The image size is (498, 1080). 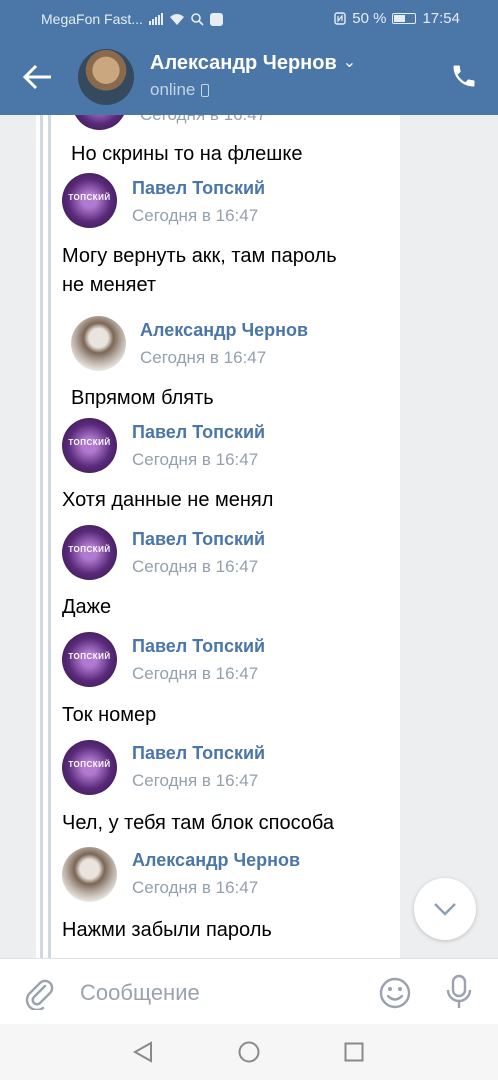 I want to click on phone-icon, so click(x=464, y=76).